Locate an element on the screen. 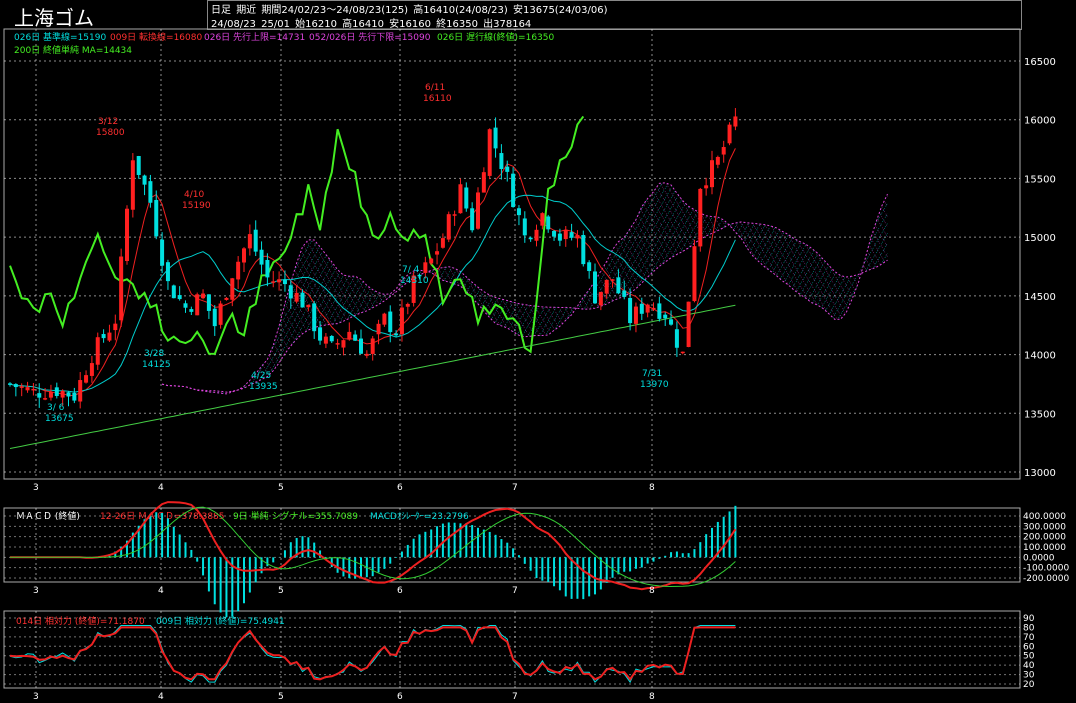  macd-y-tick-label: 200.0000 is located at coordinates (1044, 538).